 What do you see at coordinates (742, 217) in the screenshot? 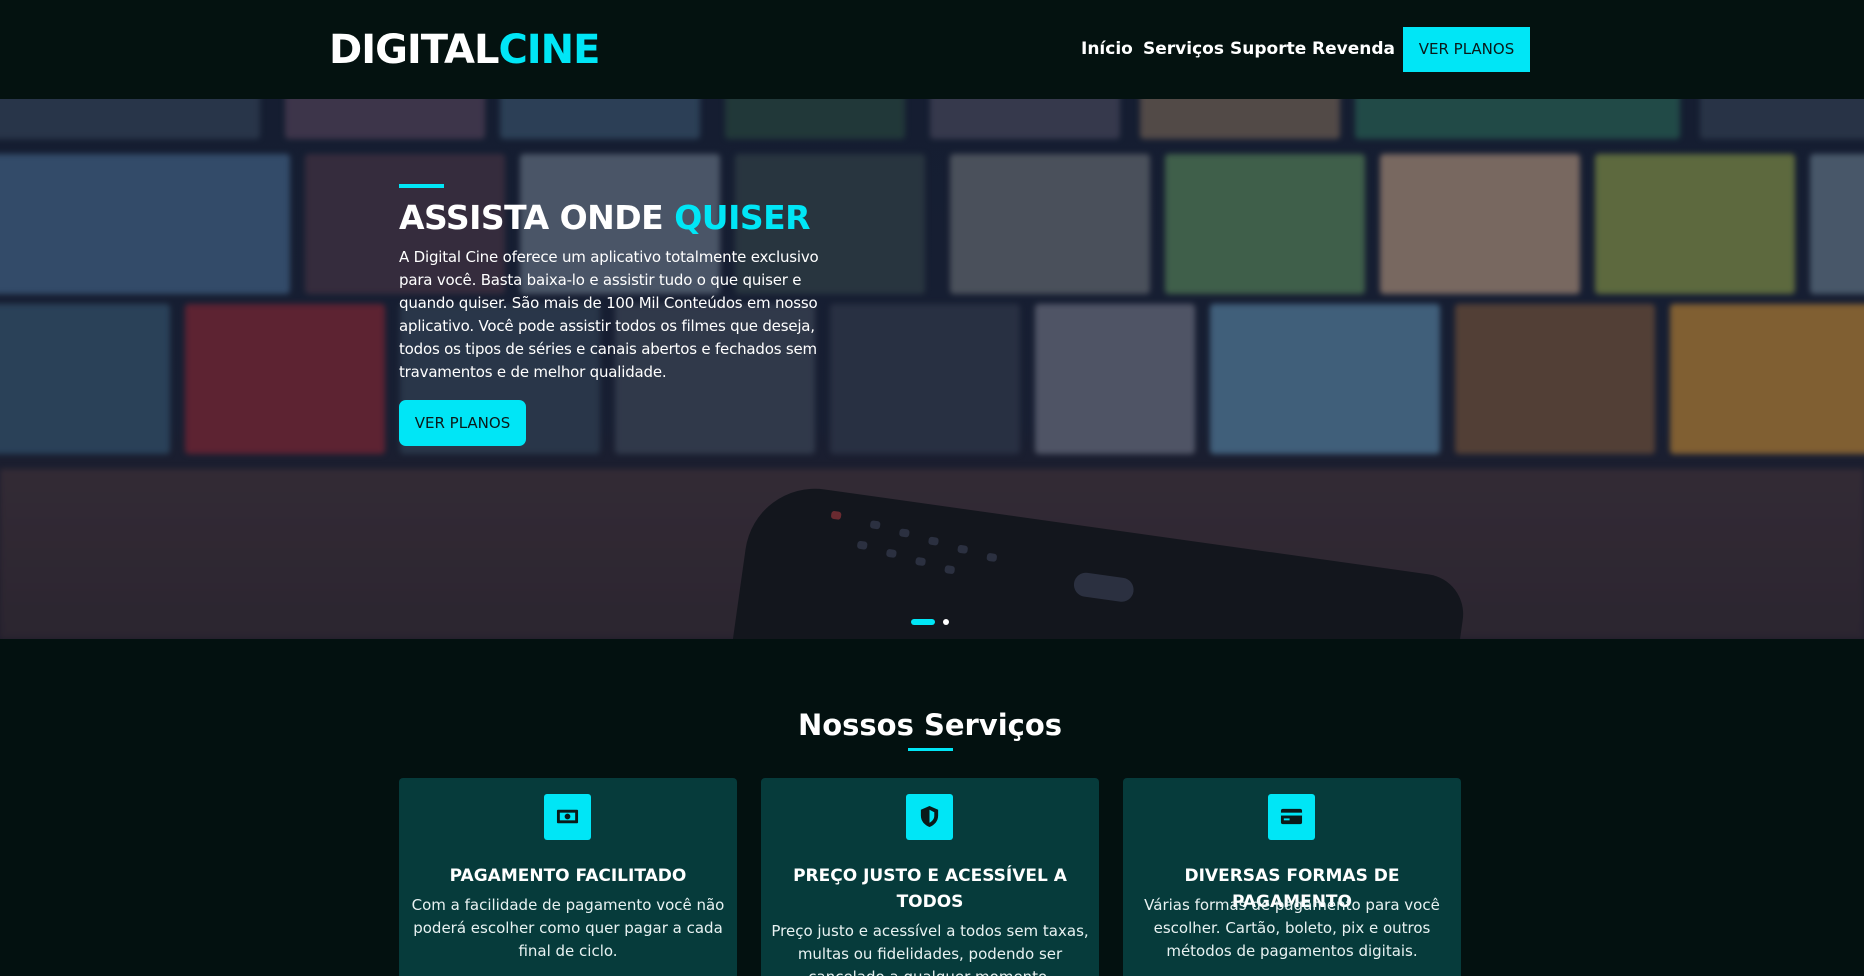
I see `hero-title-part2: QUISER` at bounding box center [742, 217].